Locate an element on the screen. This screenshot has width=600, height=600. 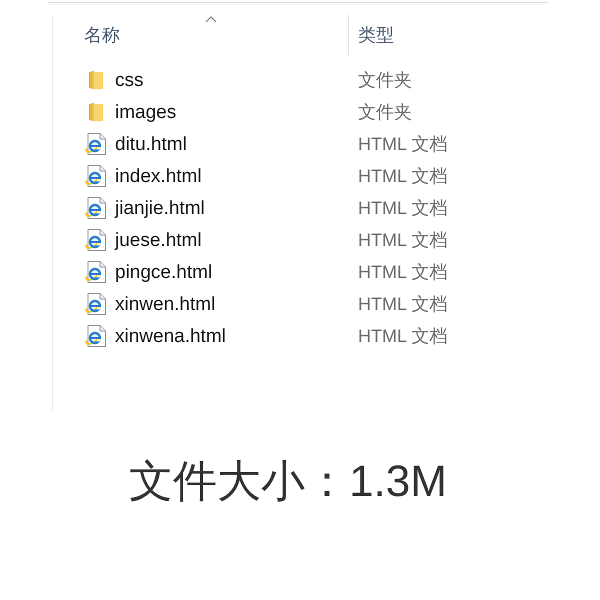
file-name: images is located at coordinates (145, 112).